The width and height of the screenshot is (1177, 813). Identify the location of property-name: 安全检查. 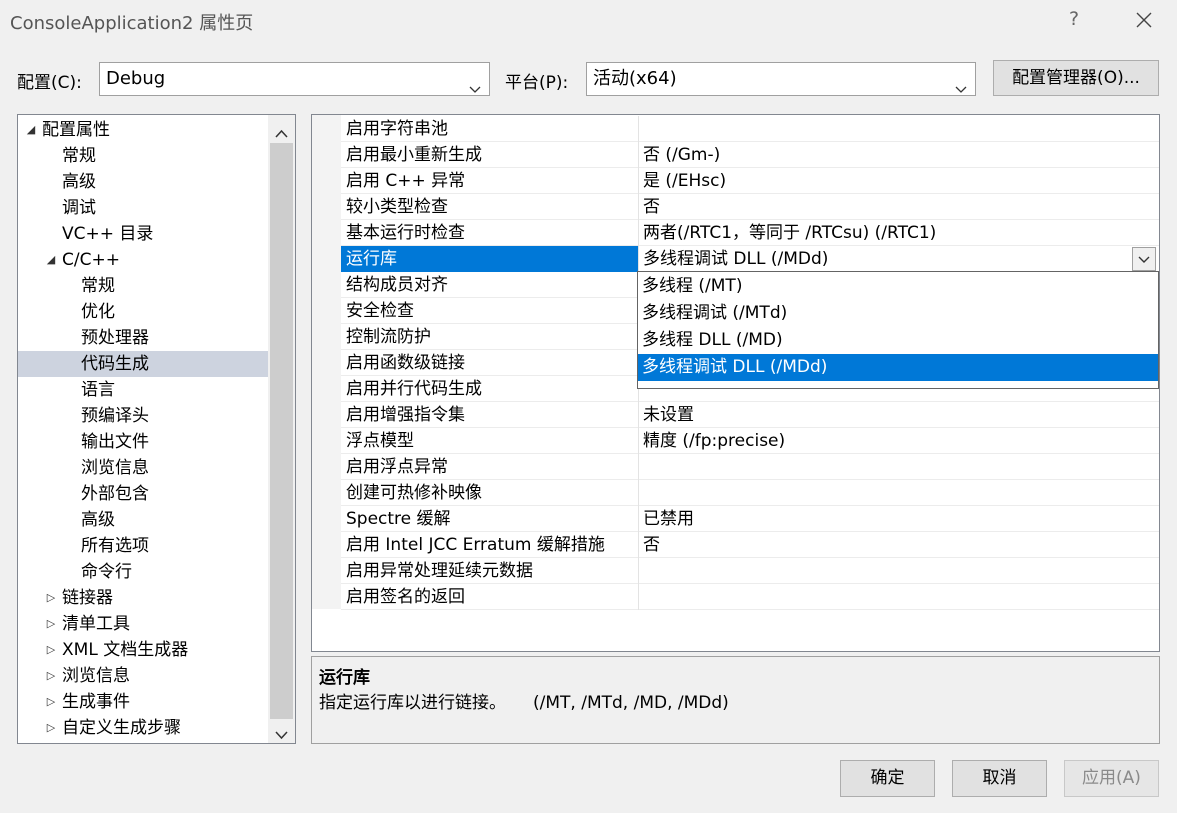
(380, 311).